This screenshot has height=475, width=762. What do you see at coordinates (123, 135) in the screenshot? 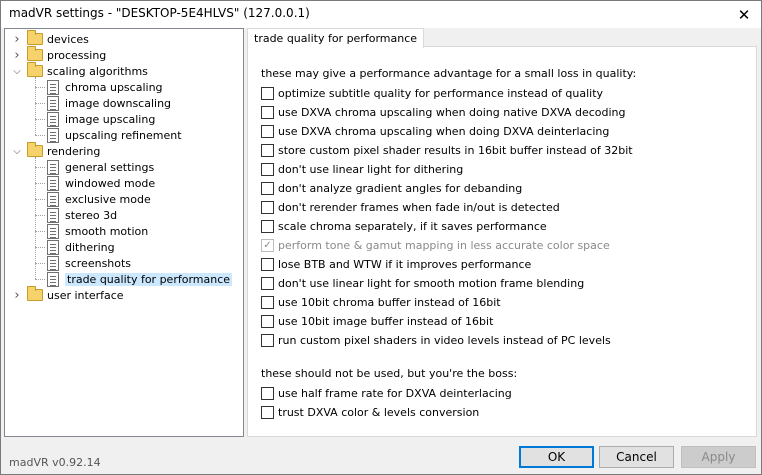
I see `tree-item-label: upscaling refinement` at bounding box center [123, 135].